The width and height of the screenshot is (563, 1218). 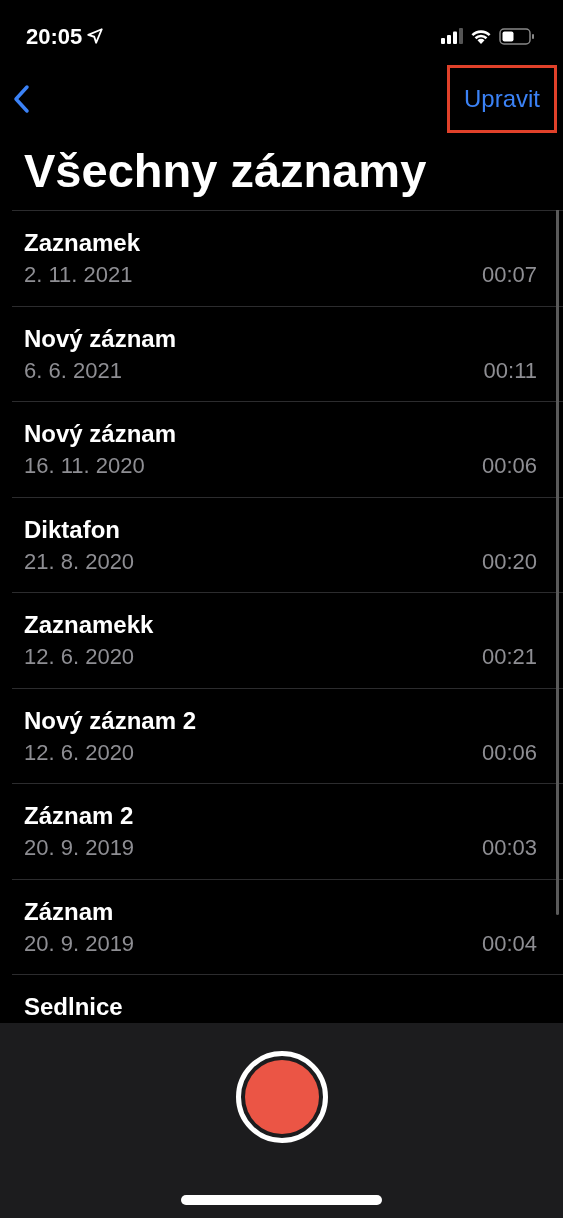 What do you see at coordinates (517, 36) in the screenshot?
I see `battery-icon` at bounding box center [517, 36].